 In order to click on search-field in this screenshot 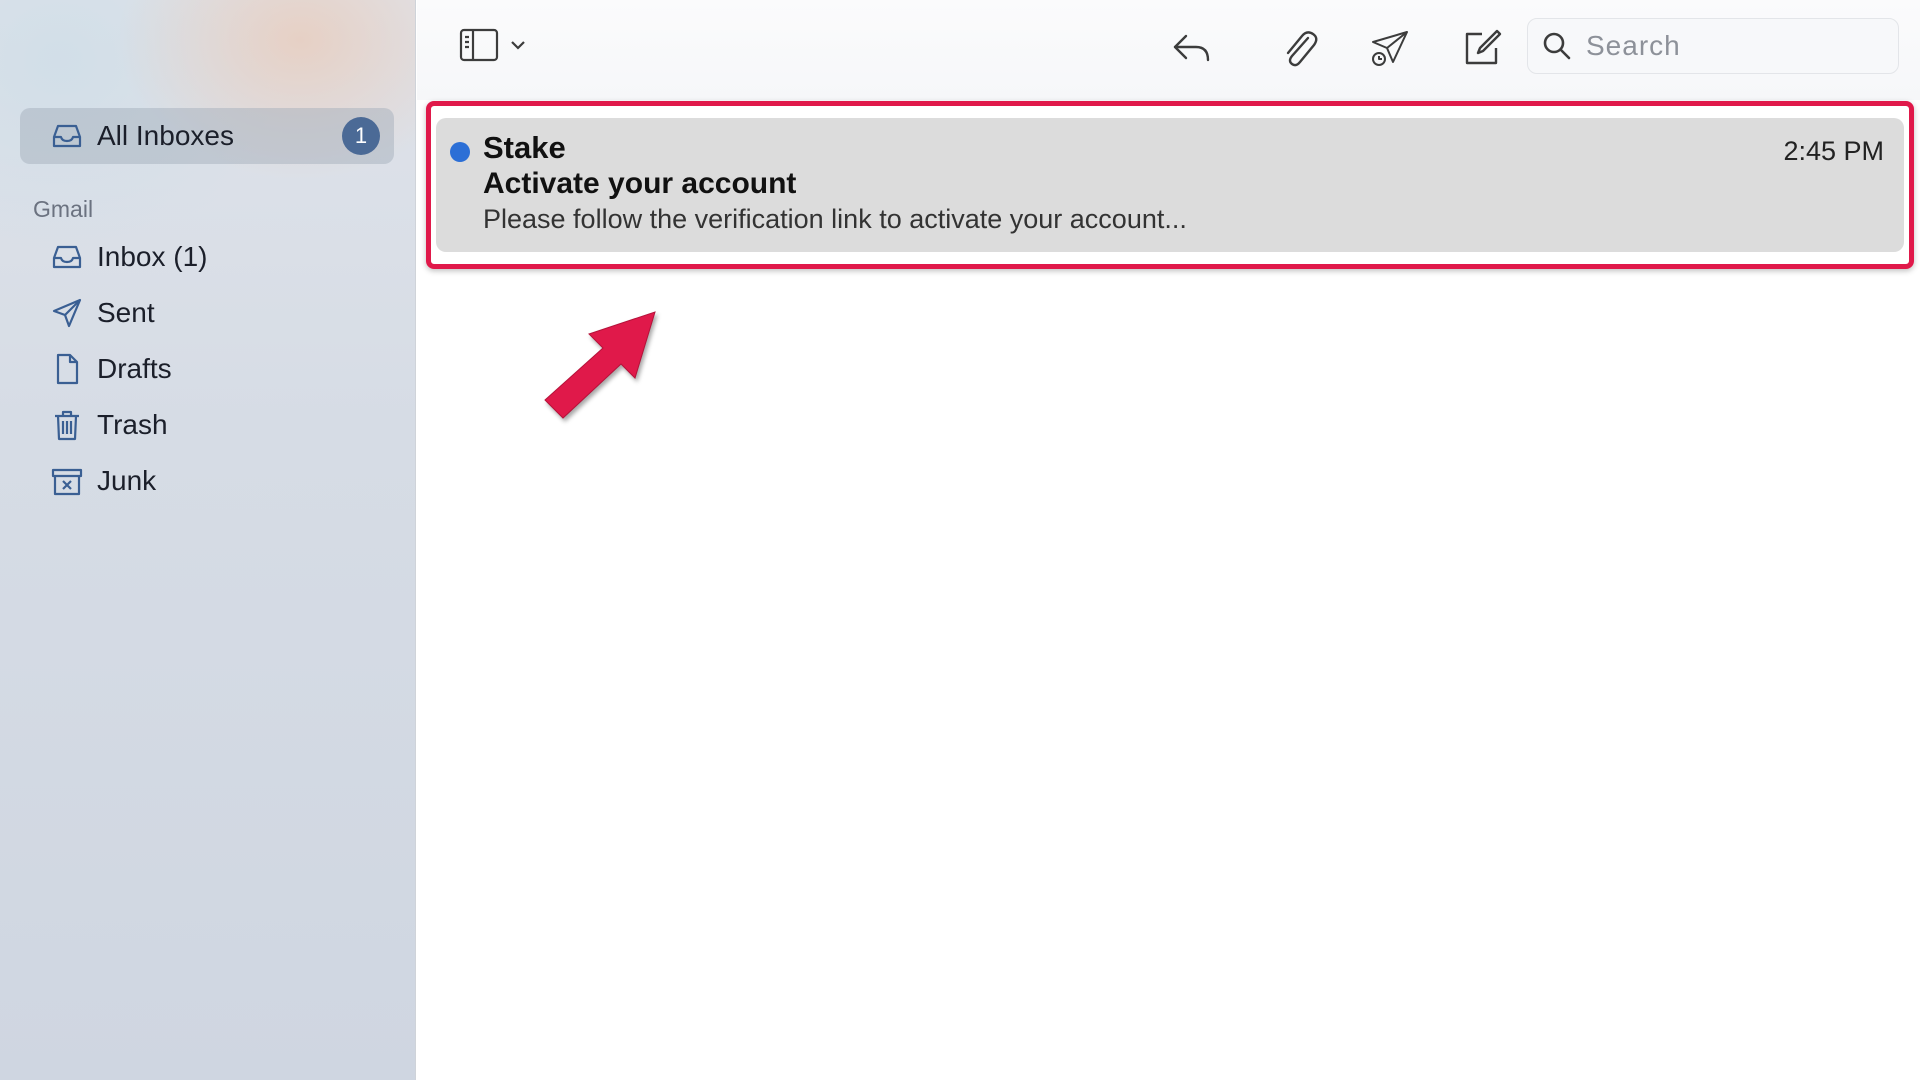, I will do `click(1713, 46)`.